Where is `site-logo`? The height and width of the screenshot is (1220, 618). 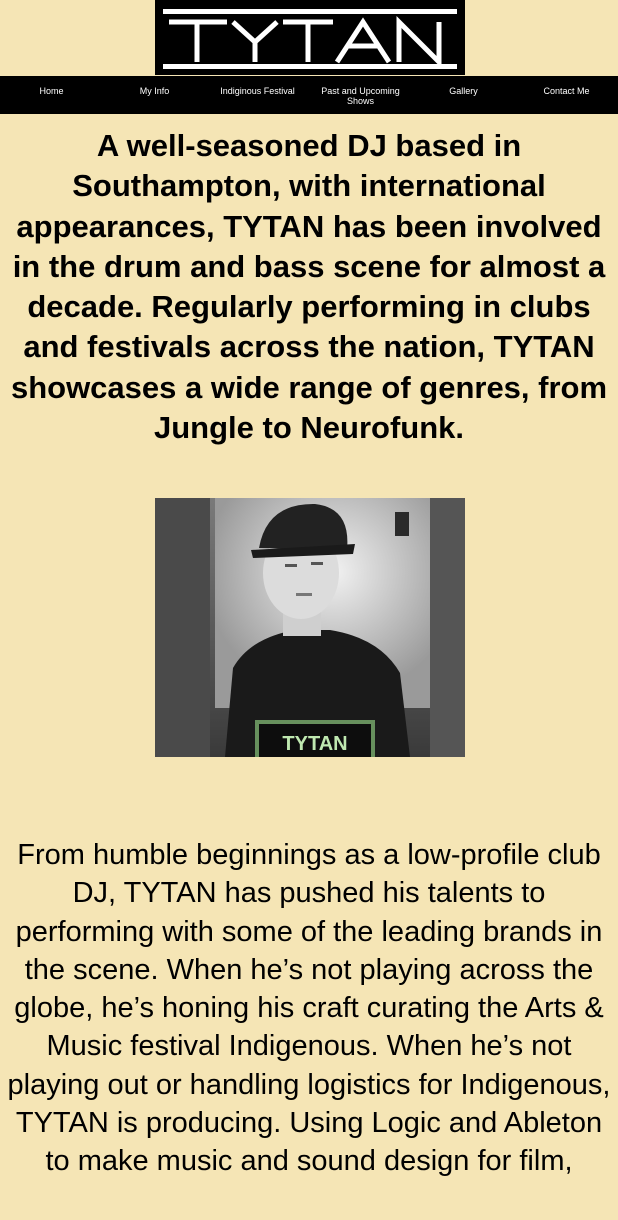 site-logo is located at coordinates (310, 37).